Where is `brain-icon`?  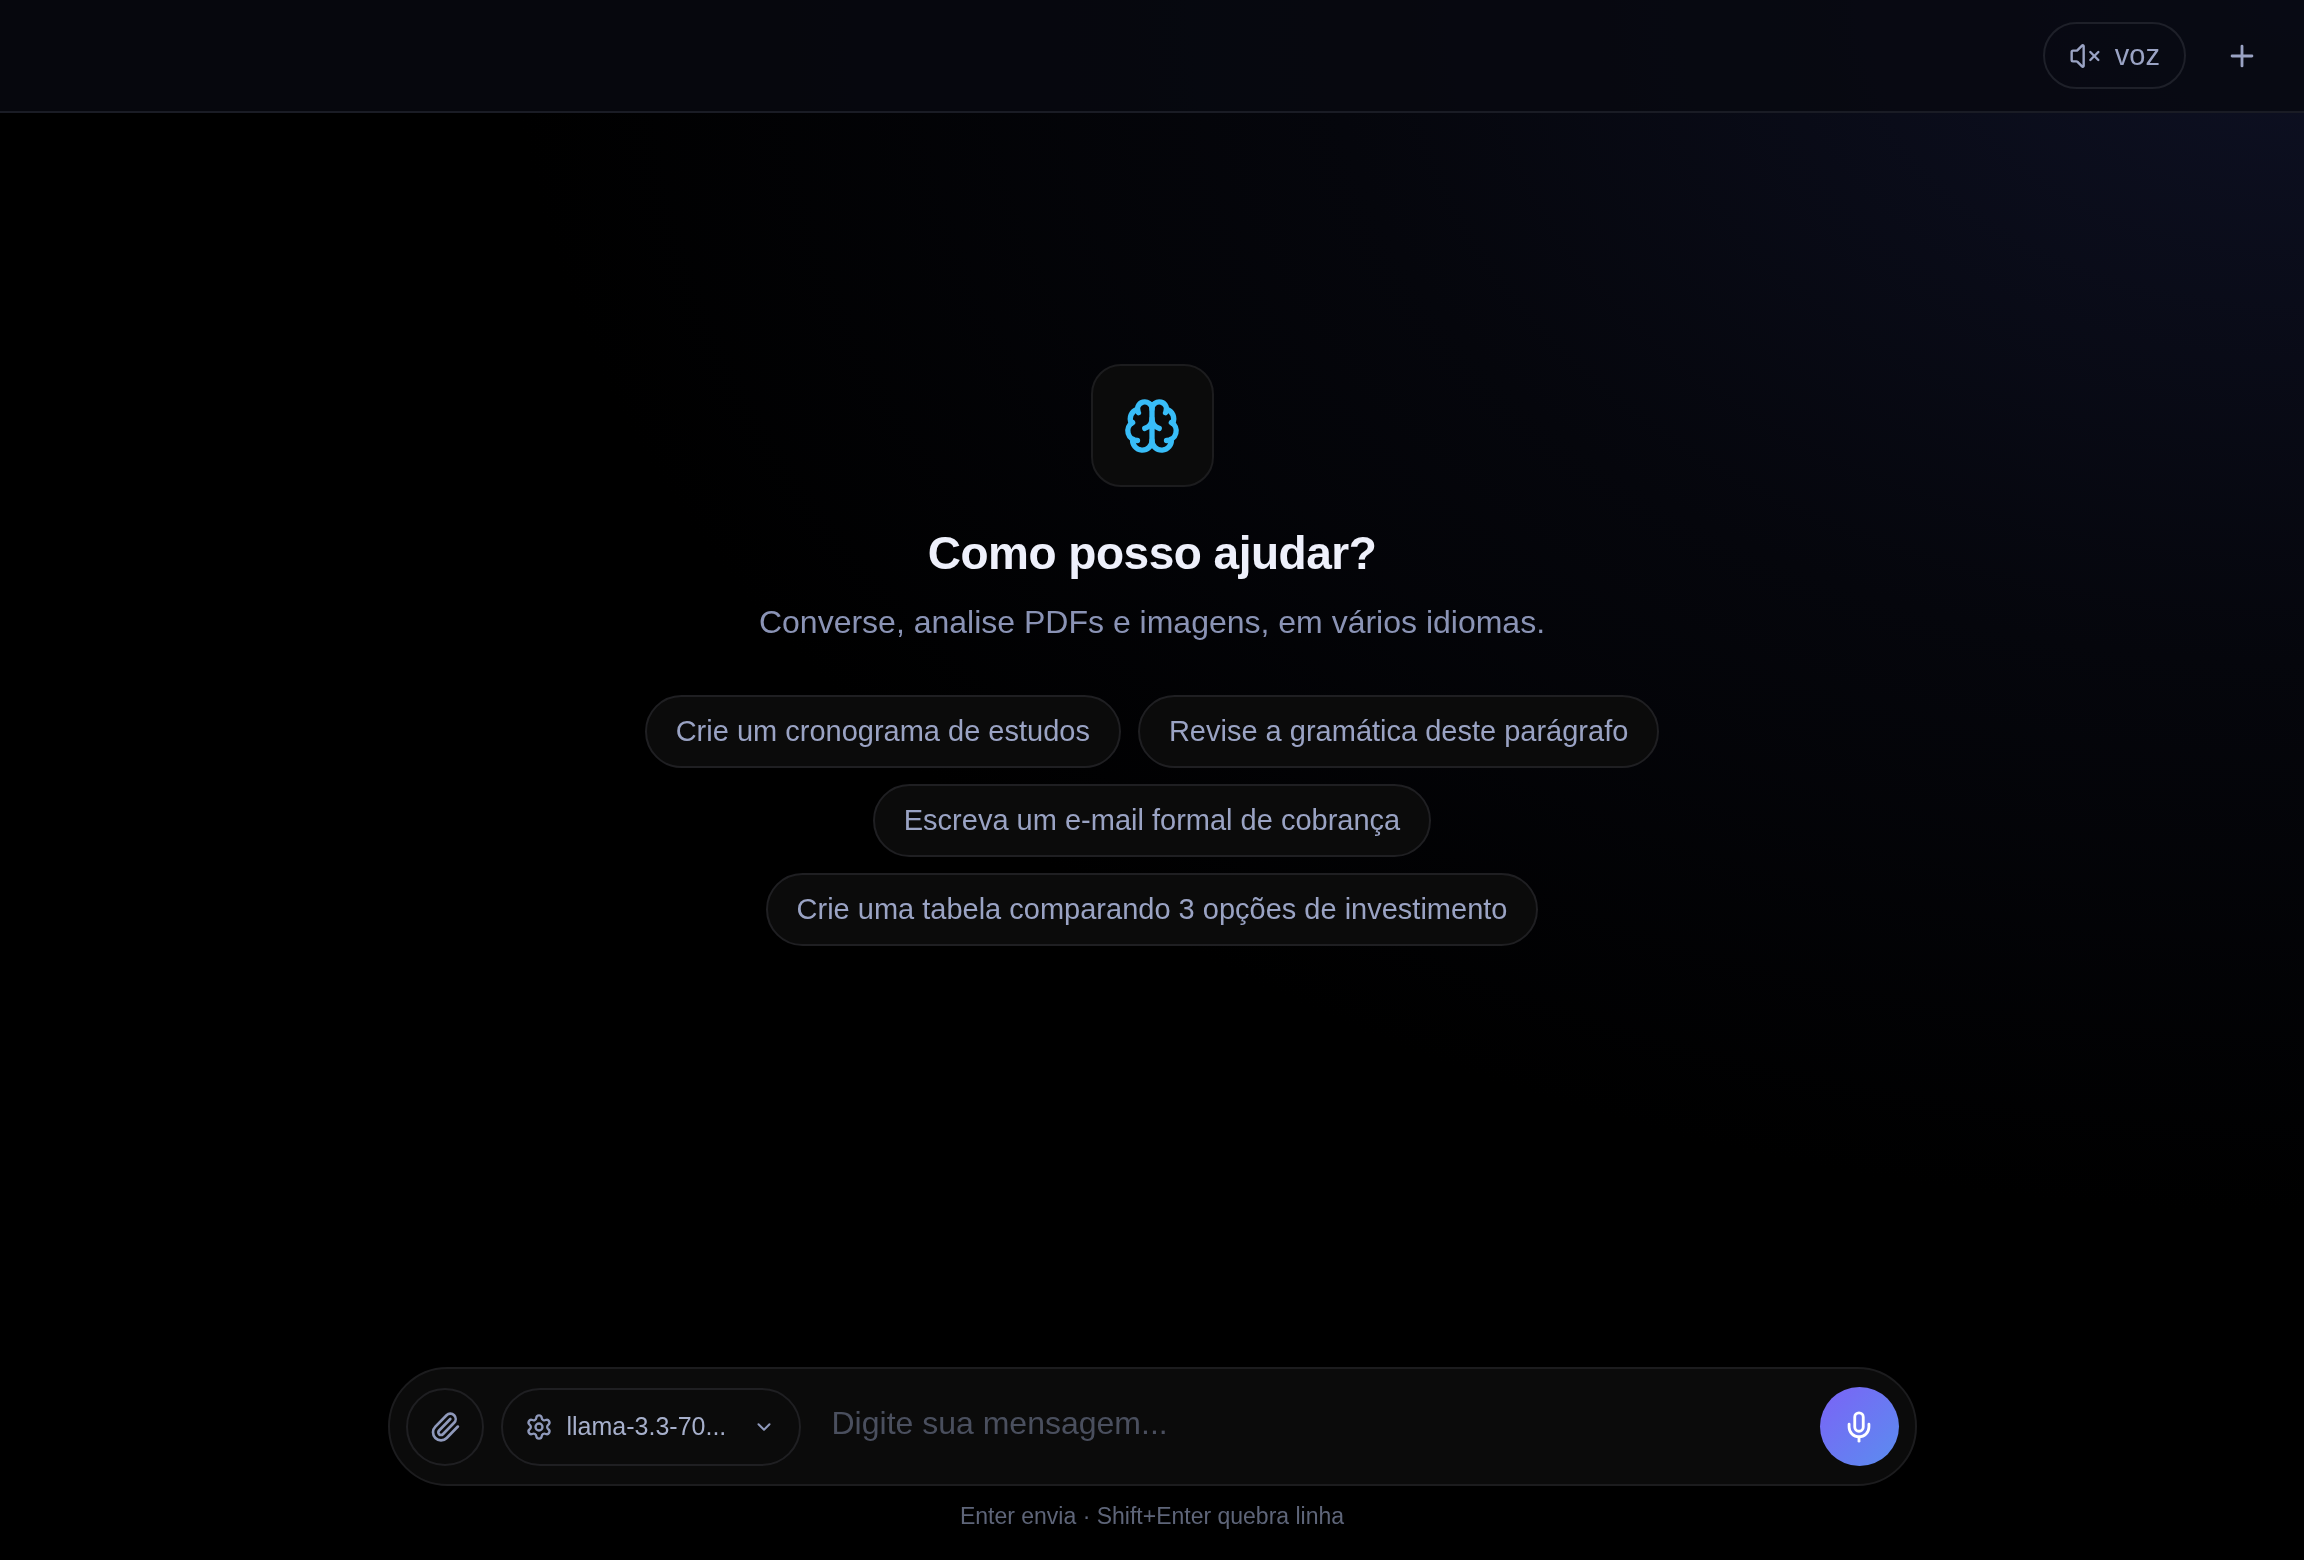
brain-icon is located at coordinates (1152, 425).